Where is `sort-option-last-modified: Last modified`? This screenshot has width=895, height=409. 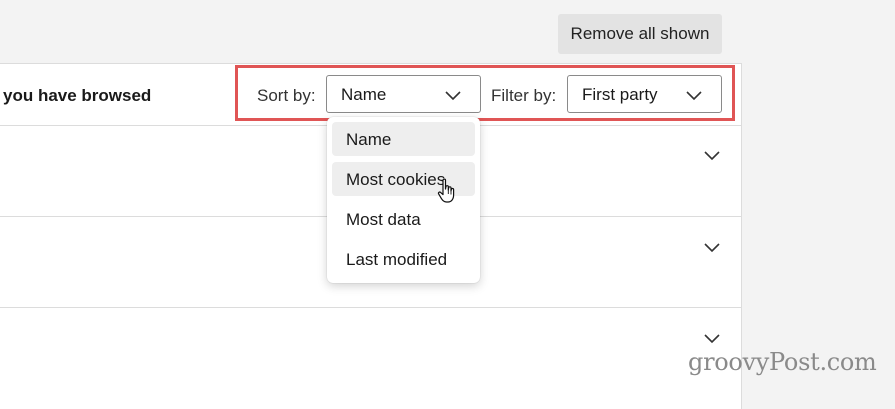
sort-option-last-modified: Last modified is located at coordinates (403, 259).